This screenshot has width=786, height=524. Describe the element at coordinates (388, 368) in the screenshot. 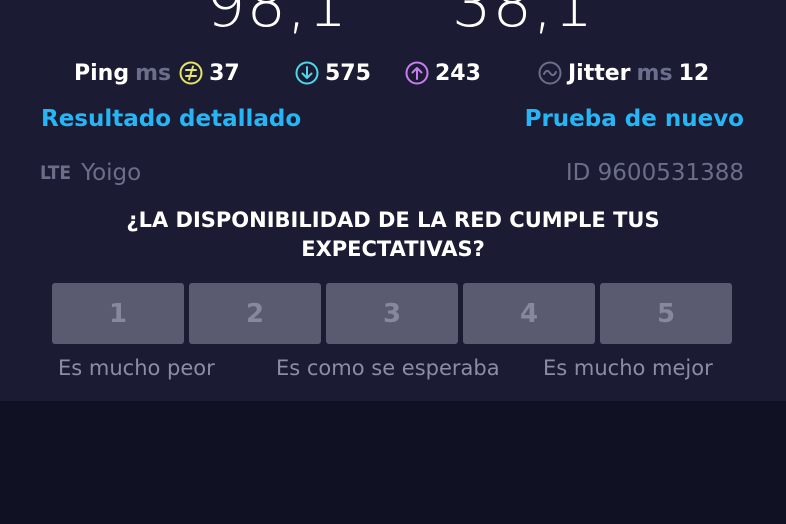

I see `scale-label-mid: Es como se esperaba` at that location.